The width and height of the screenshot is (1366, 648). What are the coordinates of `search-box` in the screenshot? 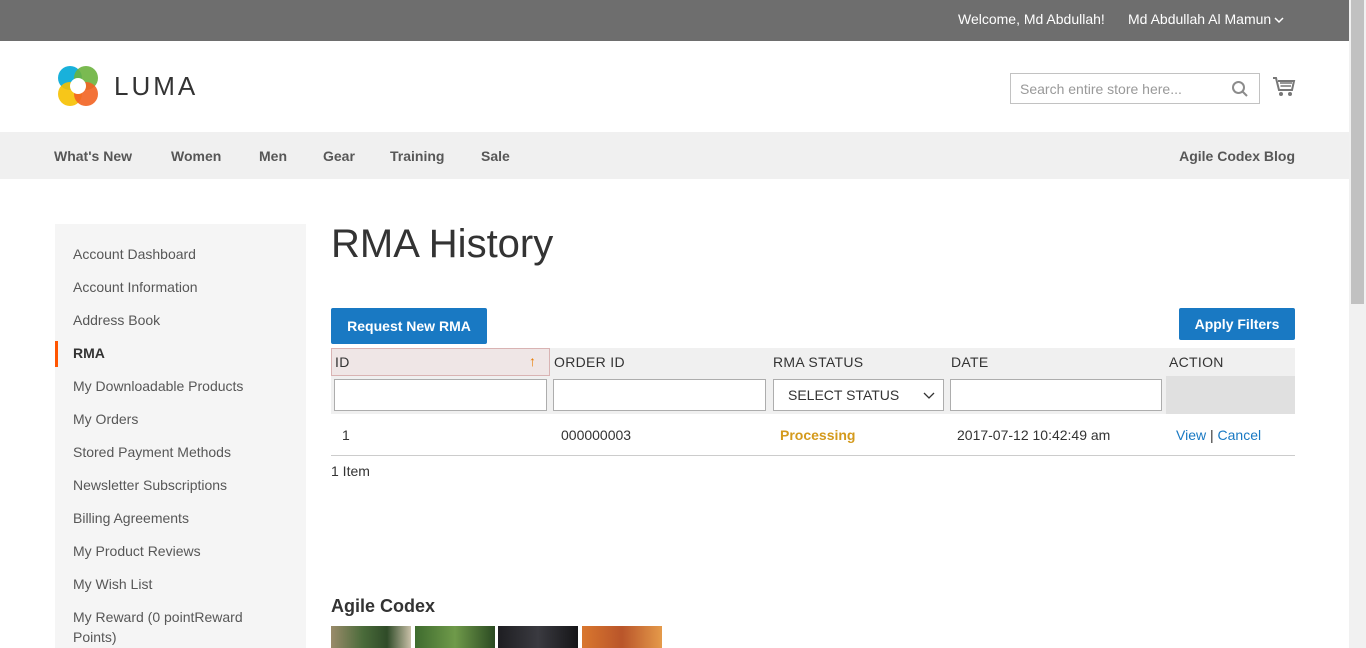 It's located at (1135, 88).